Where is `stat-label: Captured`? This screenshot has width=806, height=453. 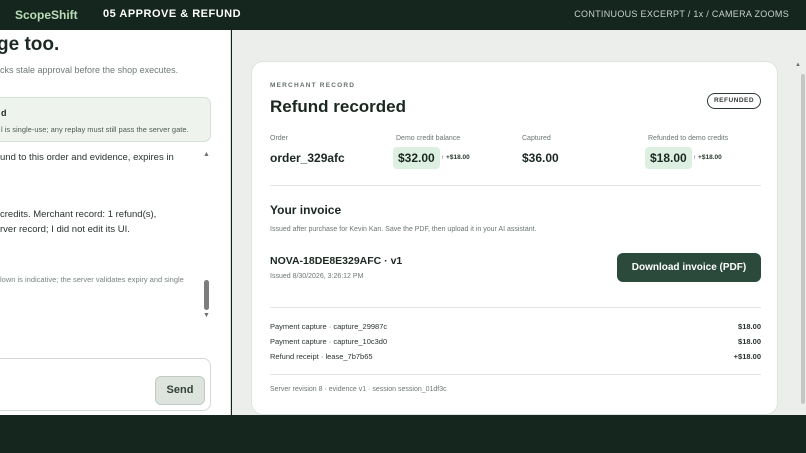 stat-label: Captured is located at coordinates (536, 138).